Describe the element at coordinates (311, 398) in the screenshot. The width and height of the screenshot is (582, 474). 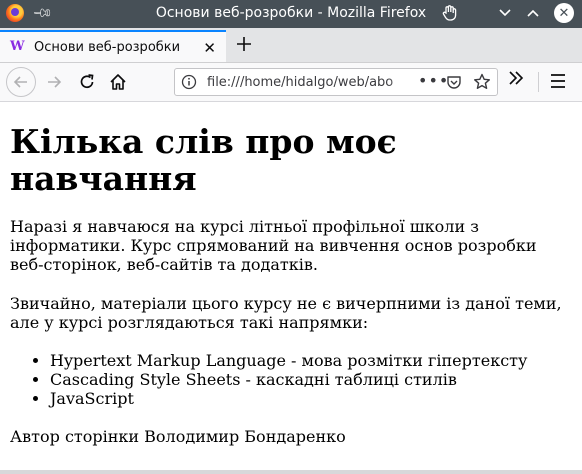
I see `list-item: JavaScript` at that location.